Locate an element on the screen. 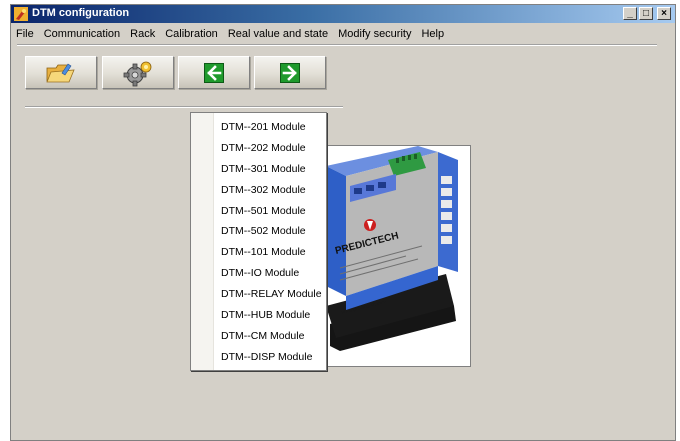 The width and height of the screenshot is (680, 441). menu-file: File is located at coordinates (25, 34).